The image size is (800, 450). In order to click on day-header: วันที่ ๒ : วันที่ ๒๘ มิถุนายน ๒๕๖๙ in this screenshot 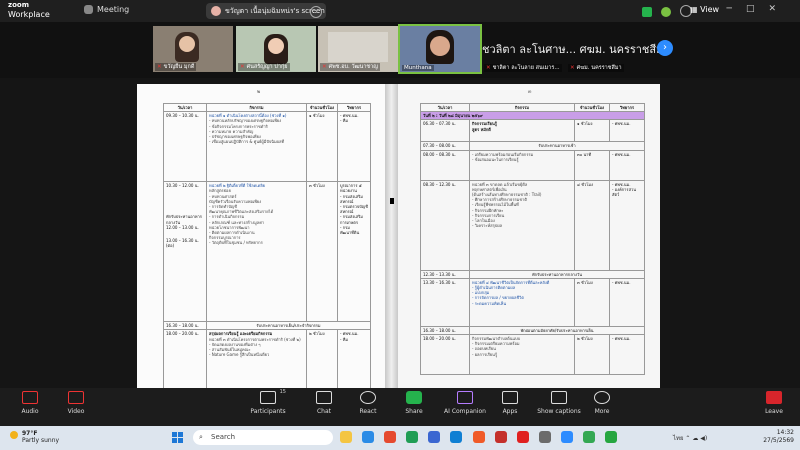, I will do `click(532, 116)`.